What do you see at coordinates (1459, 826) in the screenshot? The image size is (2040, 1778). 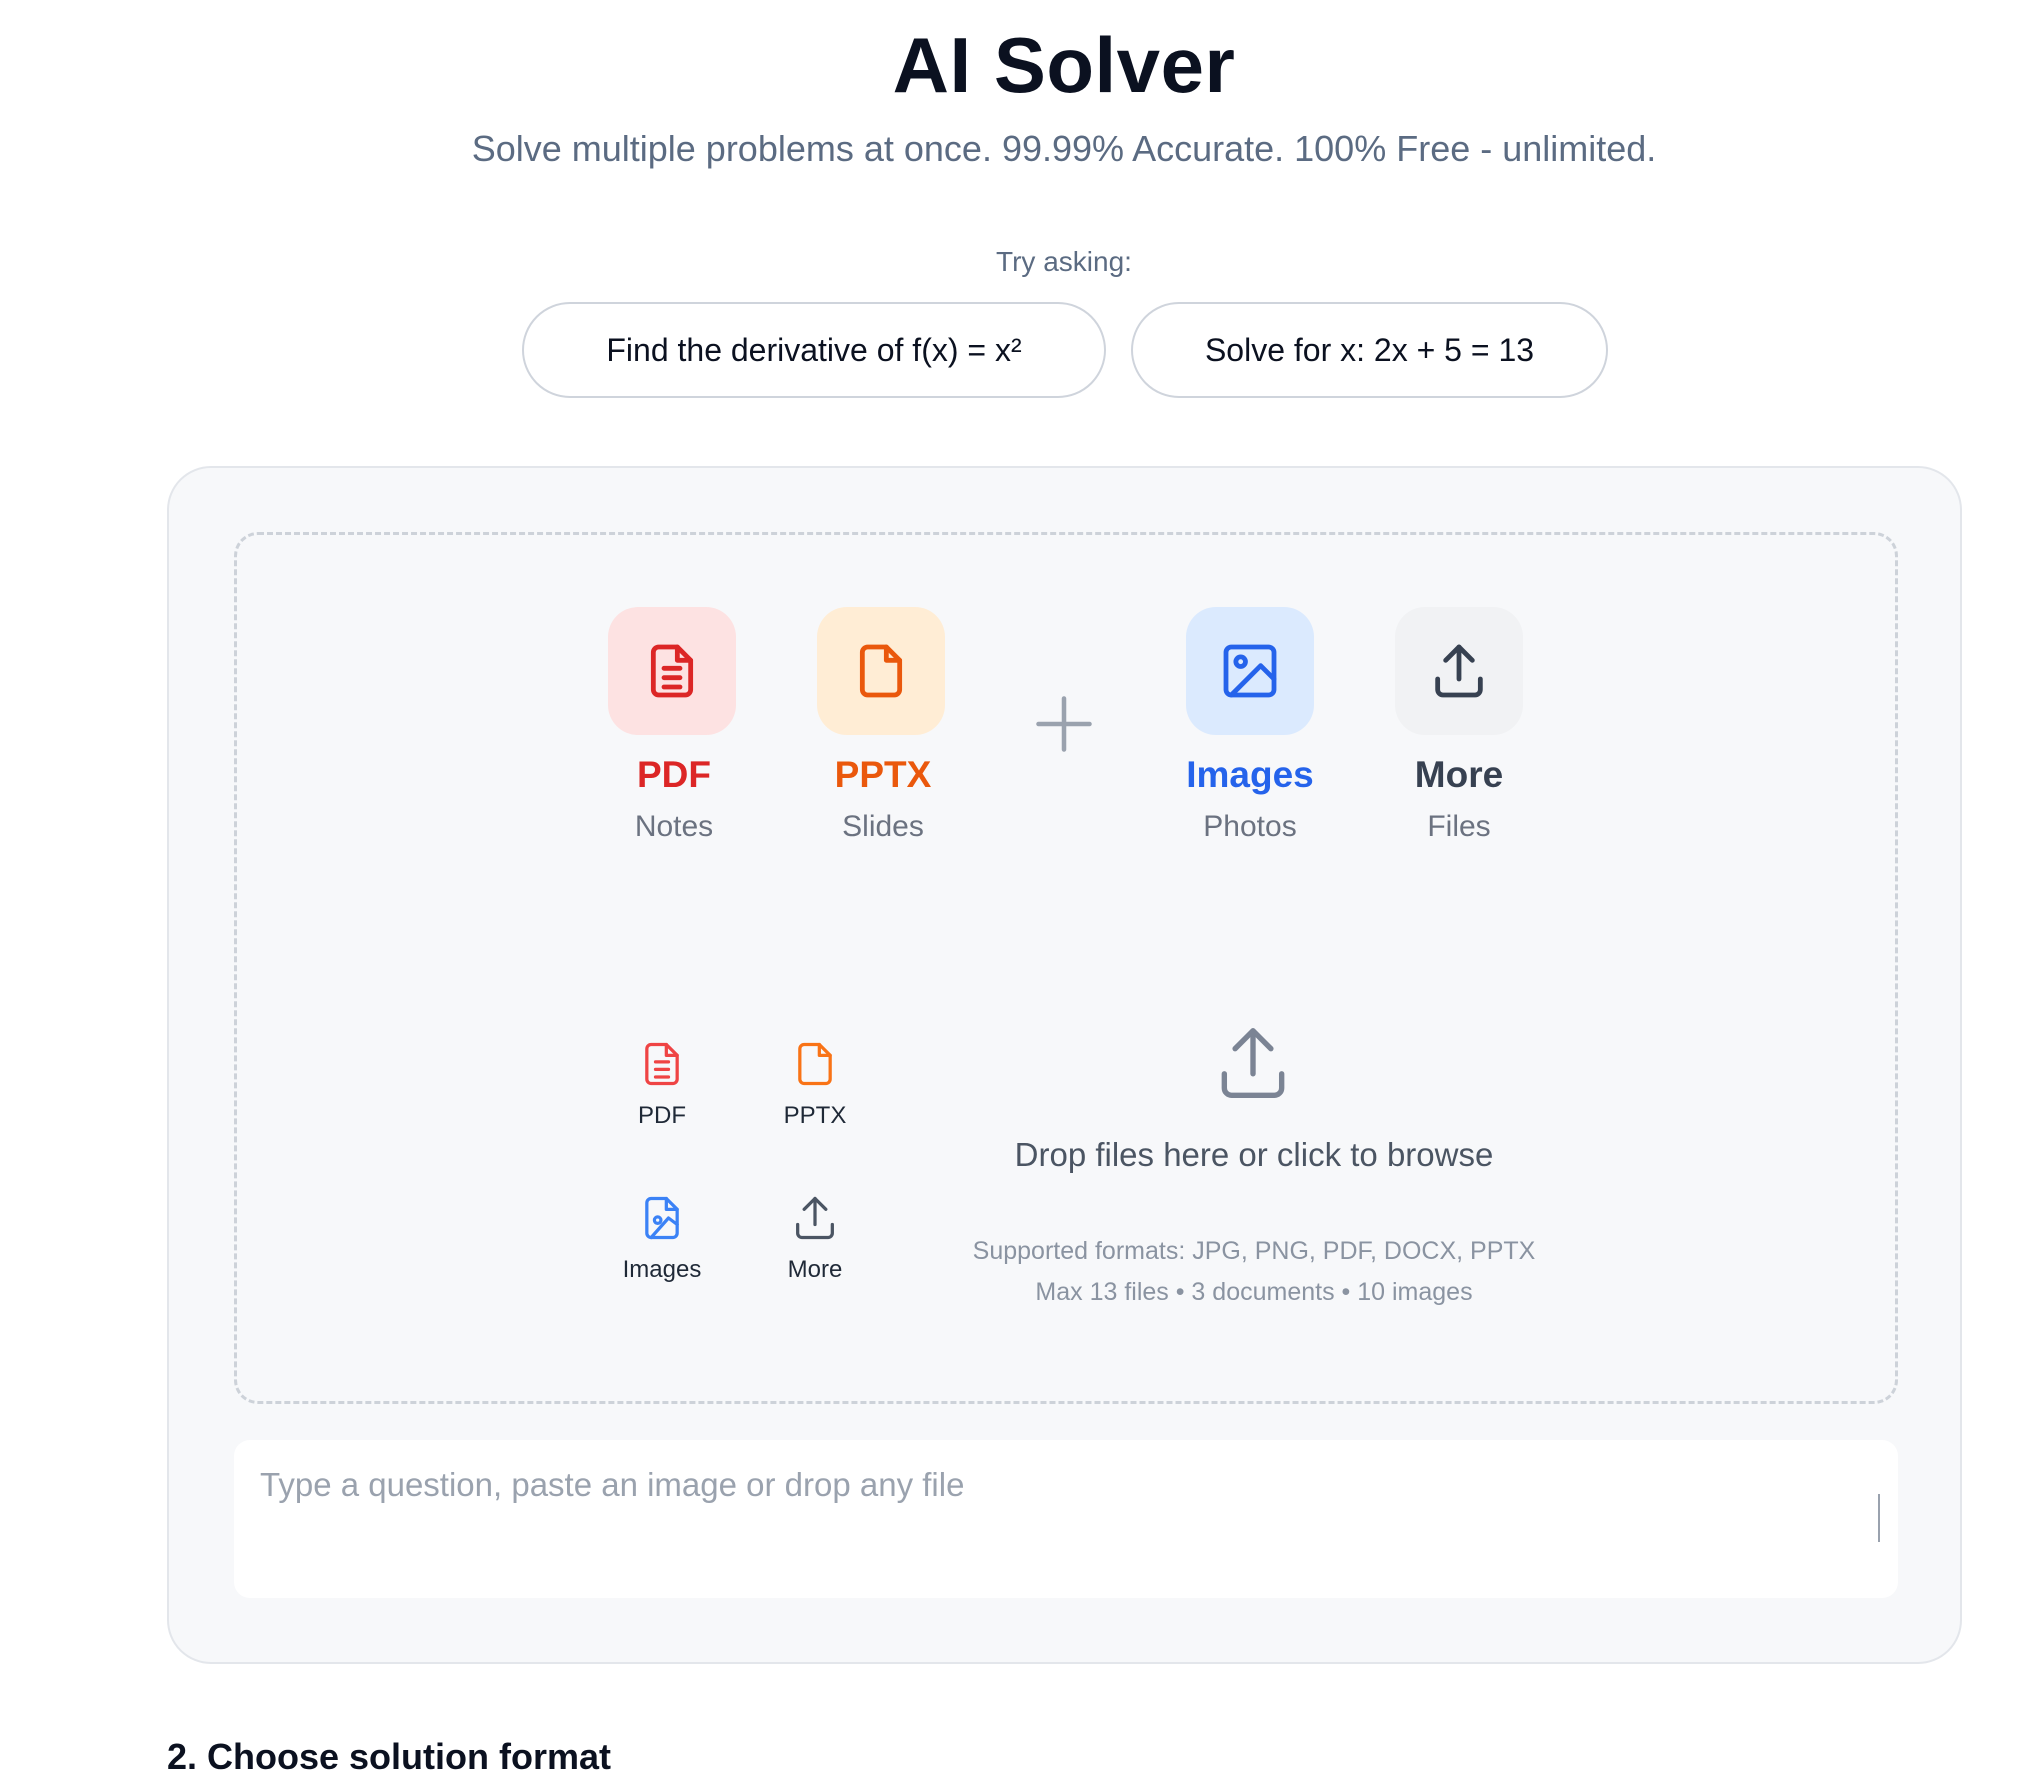 I see `more-tile-sub: Files` at bounding box center [1459, 826].